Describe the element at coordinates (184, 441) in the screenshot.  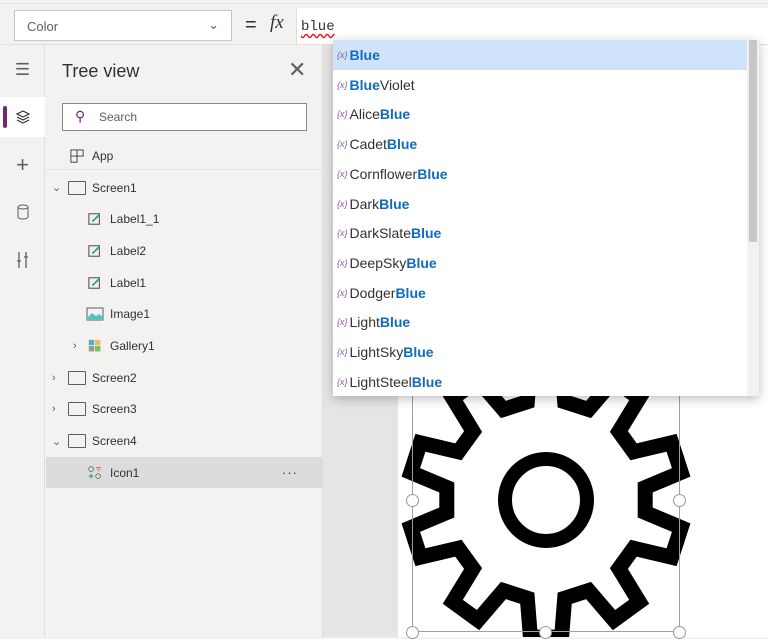
I see `tree-node-screen4: ⌄ Screen4` at that location.